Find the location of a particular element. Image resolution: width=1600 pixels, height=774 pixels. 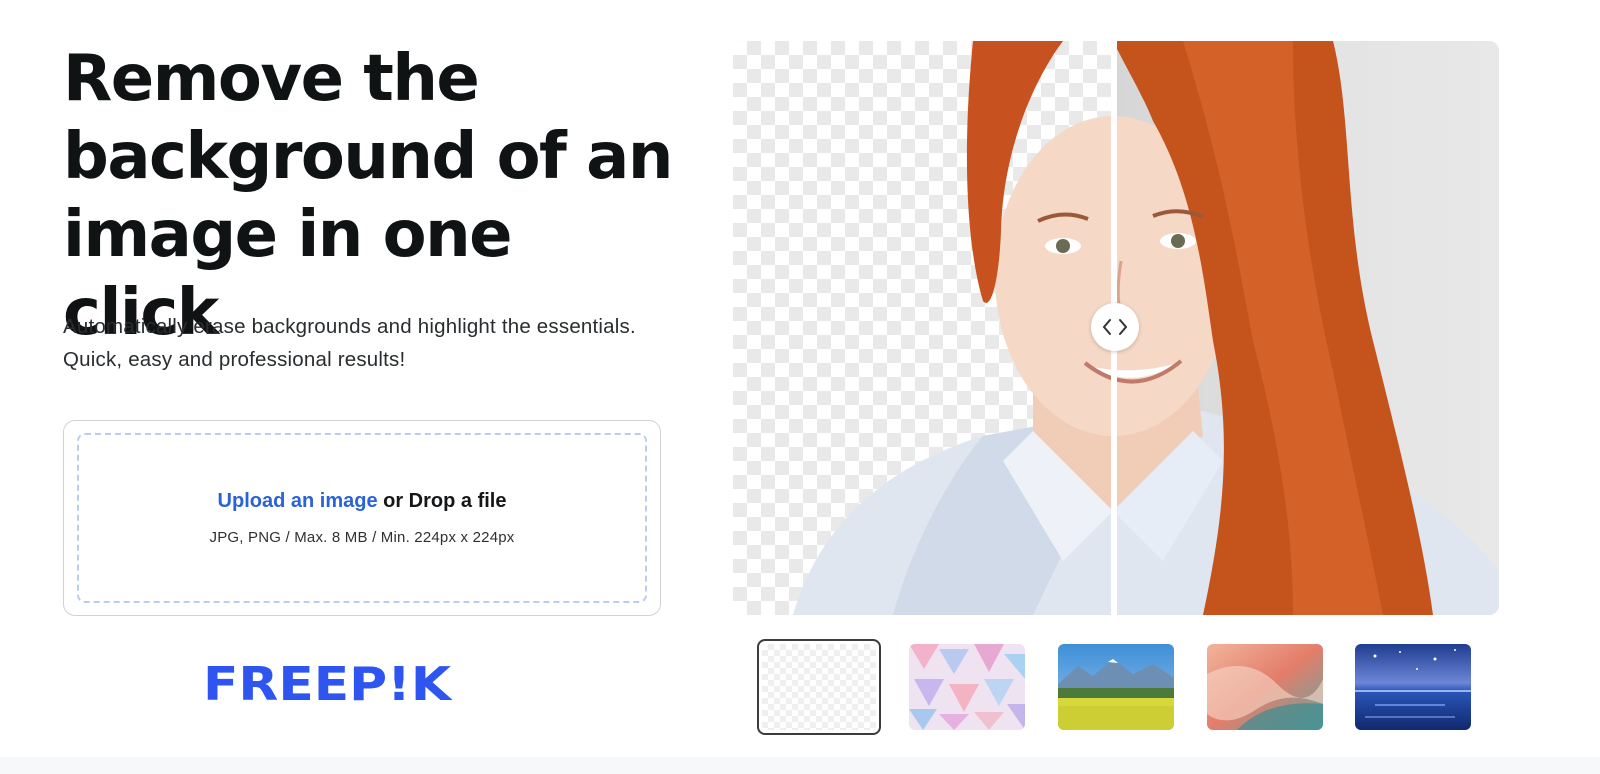

upload-prompt: Upload an image or Drop a file is located at coordinates (362, 501).